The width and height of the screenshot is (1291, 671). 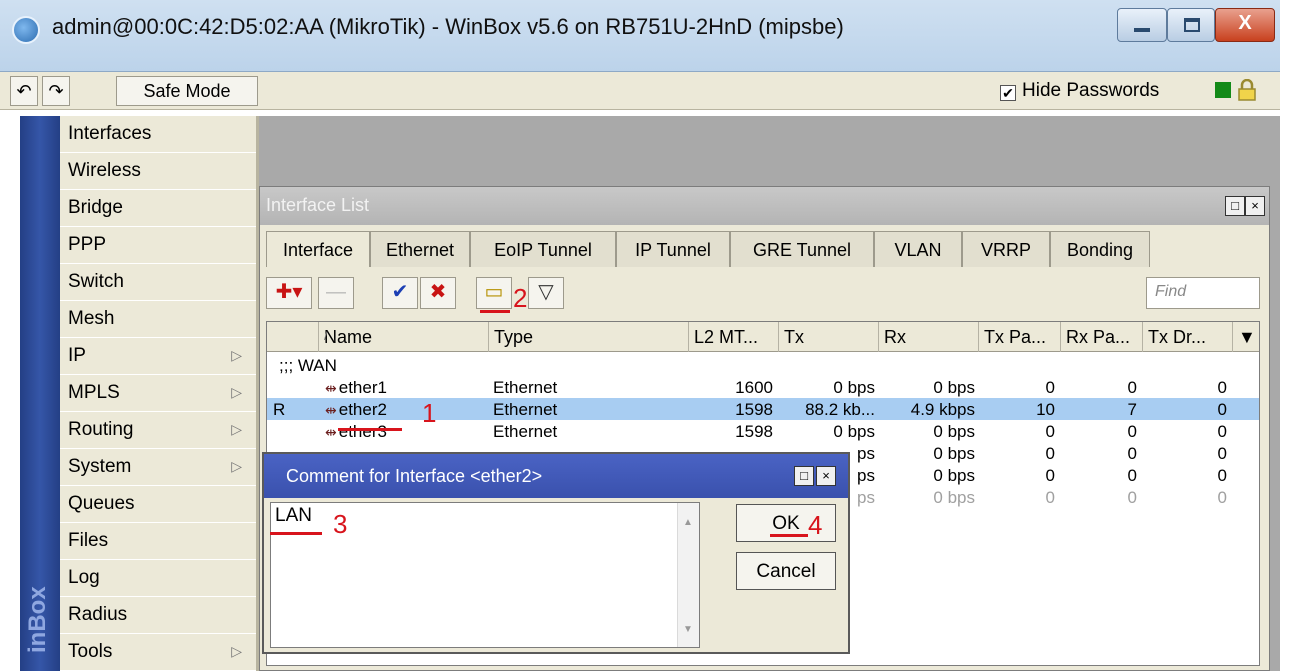 What do you see at coordinates (1235, 206) in the screenshot?
I see `interface-list-maximize-button: □` at bounding box center [1235, 206].